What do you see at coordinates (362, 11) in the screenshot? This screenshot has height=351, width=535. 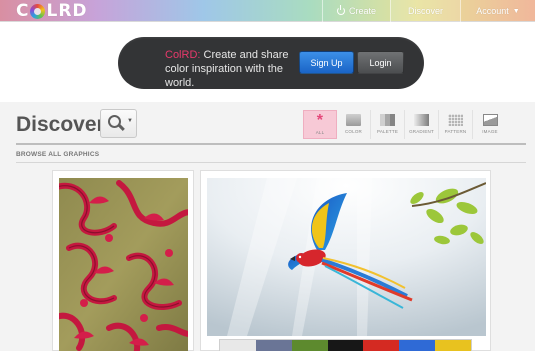 I see `nav-create-label: Create` at bounding box center [362, 11].